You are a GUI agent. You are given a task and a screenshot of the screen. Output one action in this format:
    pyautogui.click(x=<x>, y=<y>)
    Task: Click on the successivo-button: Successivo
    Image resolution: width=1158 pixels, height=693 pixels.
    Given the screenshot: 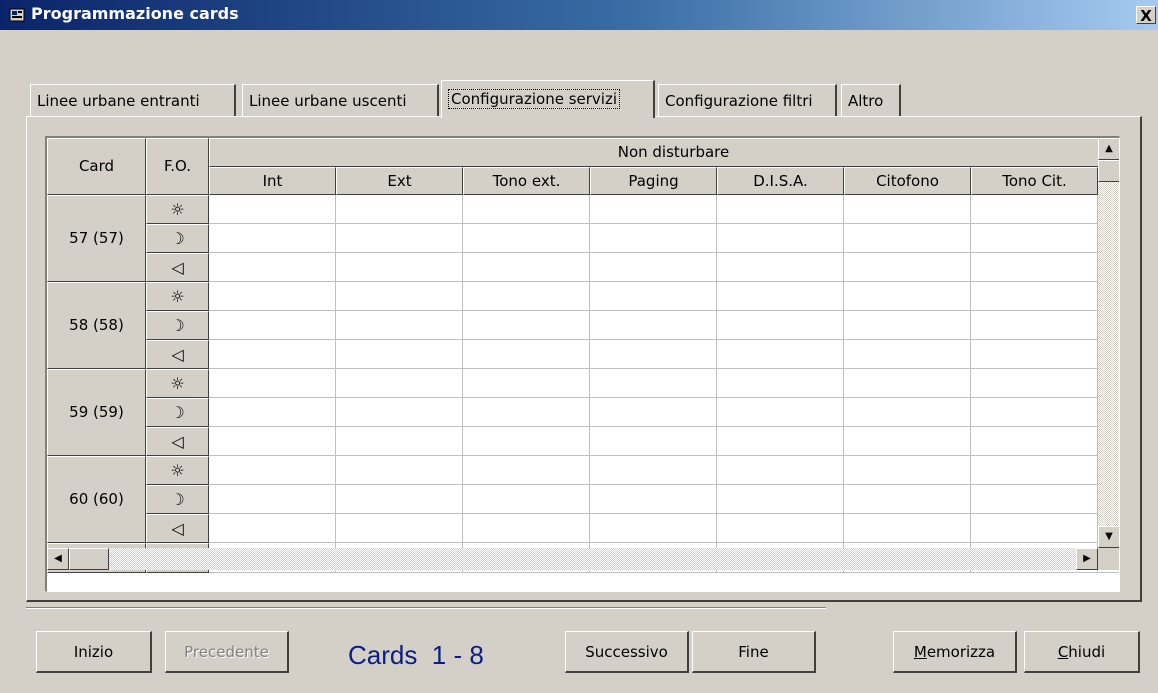 What is the action you would take?
    pyautogui.click(x=627, y=652)
    